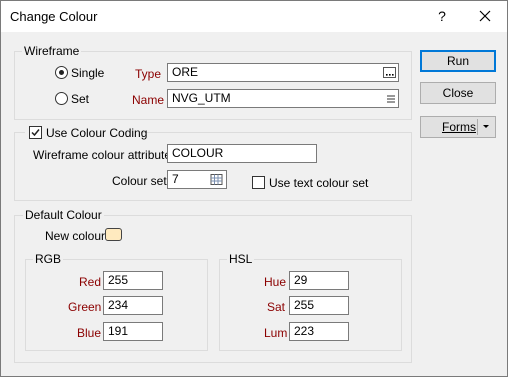 Image resolution: width=508 pixels, height=377 pixels. I want to click on lum-label: Lum, so click(276, 333).